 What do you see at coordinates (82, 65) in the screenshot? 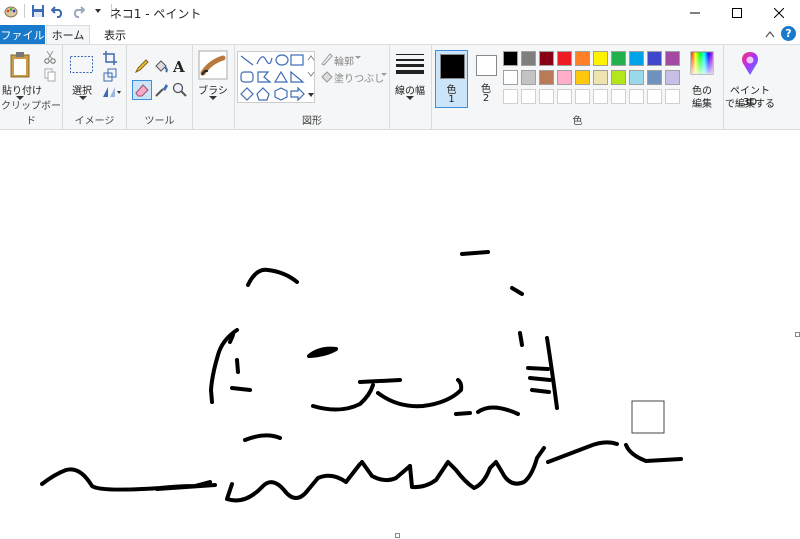
I see `select-icon` at bounding box center [82, 65].